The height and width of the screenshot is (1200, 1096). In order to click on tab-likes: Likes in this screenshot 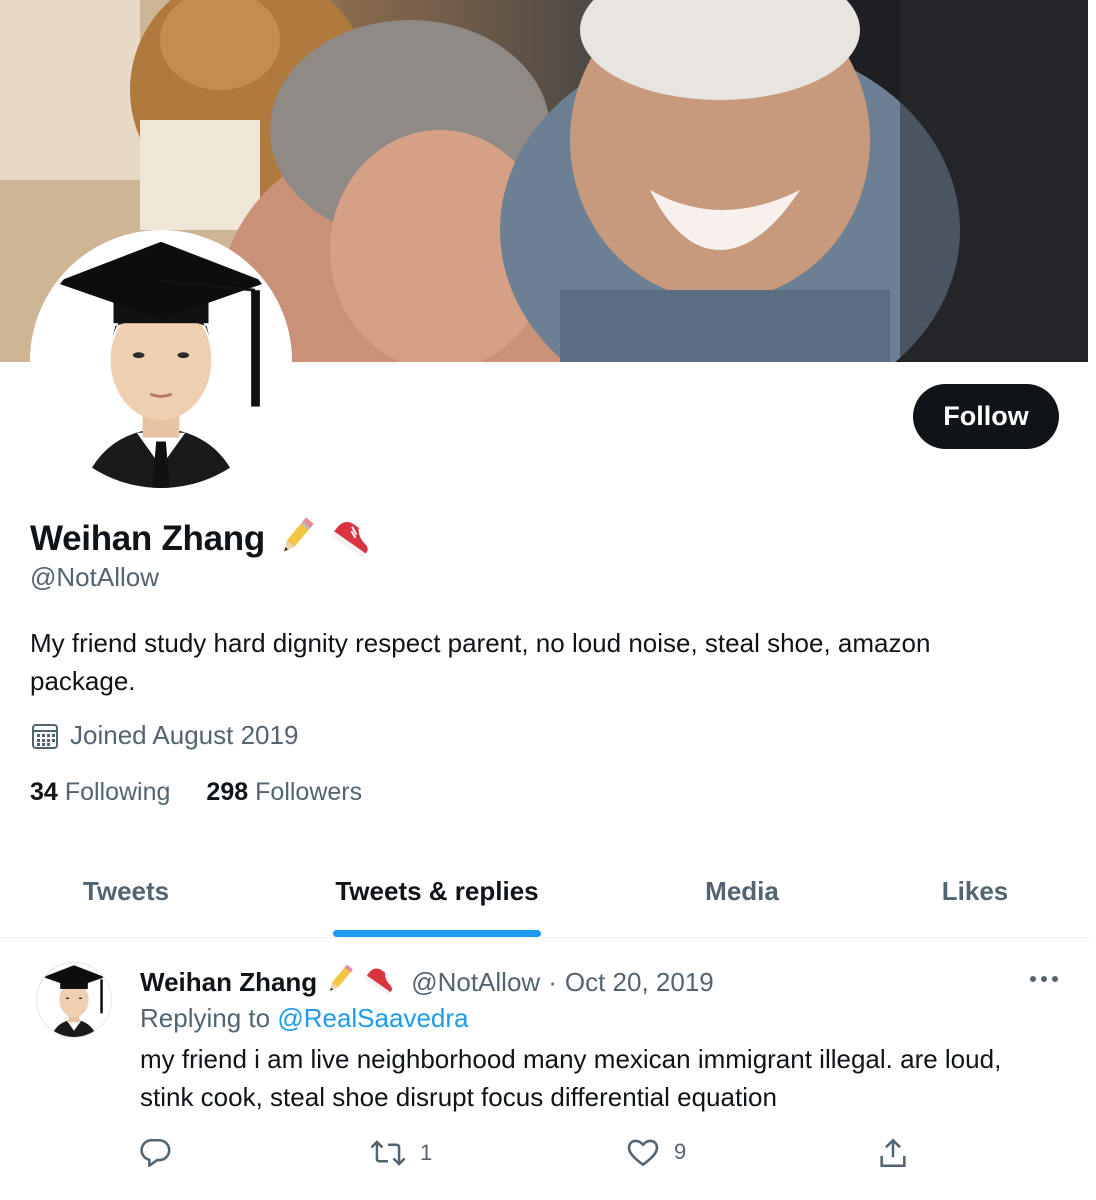, I will do `click(975, 891)`.